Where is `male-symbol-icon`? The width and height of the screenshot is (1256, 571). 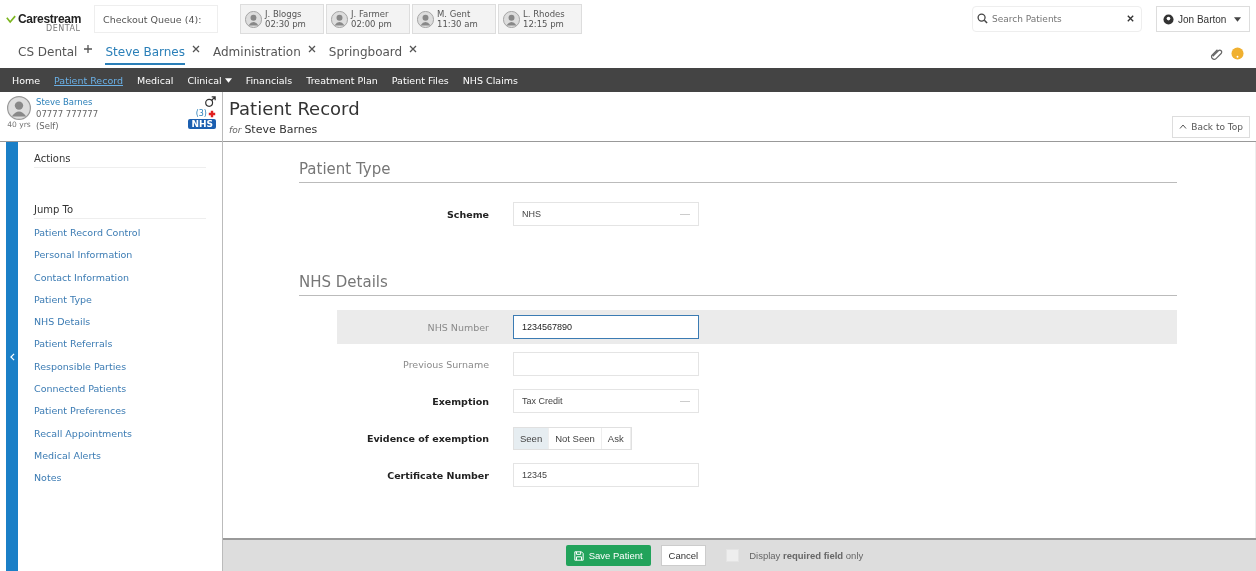 male-symbol-icon is located at coordinates (210, 102).